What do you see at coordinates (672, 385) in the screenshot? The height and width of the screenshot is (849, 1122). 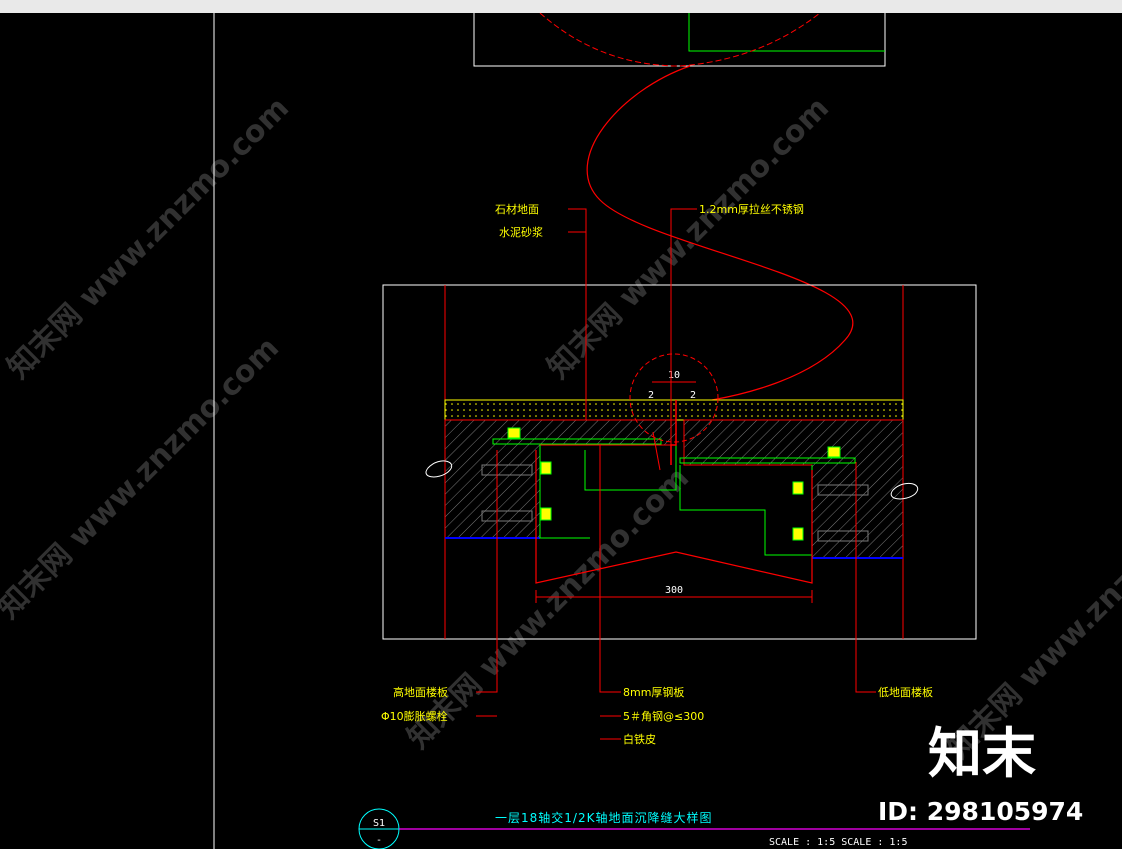 I see `top-gap-dimension: 10 2 2` at bounding box center [672, 385].